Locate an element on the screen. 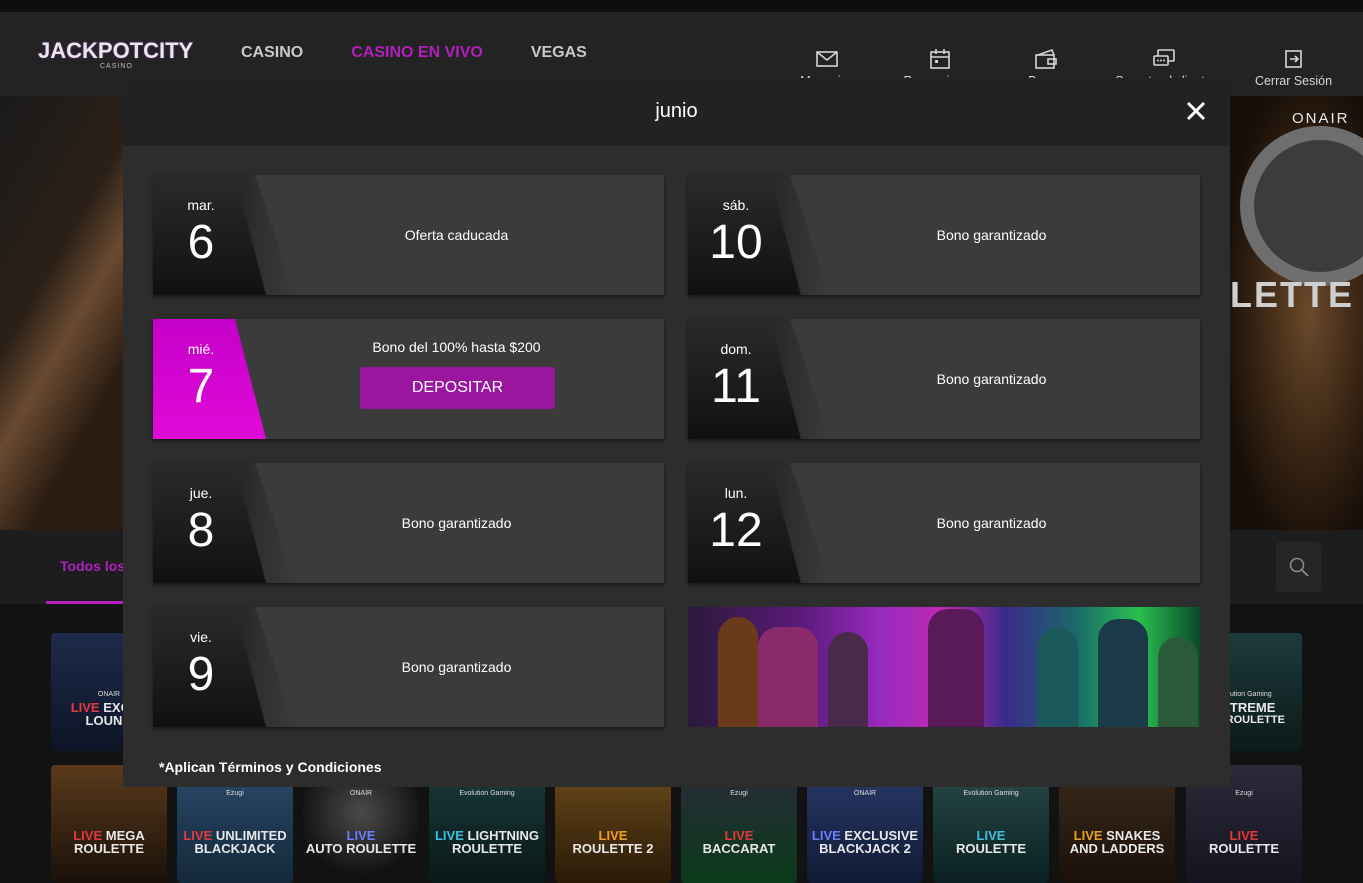 This screenshot has height=883, width=1363. top-strip is located at coordinates (681, 6).